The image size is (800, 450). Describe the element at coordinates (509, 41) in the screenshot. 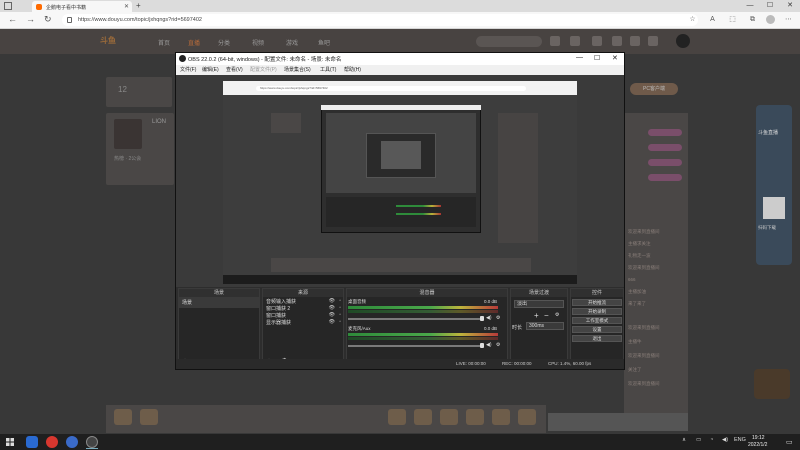

I see `site-search-input` at that location.